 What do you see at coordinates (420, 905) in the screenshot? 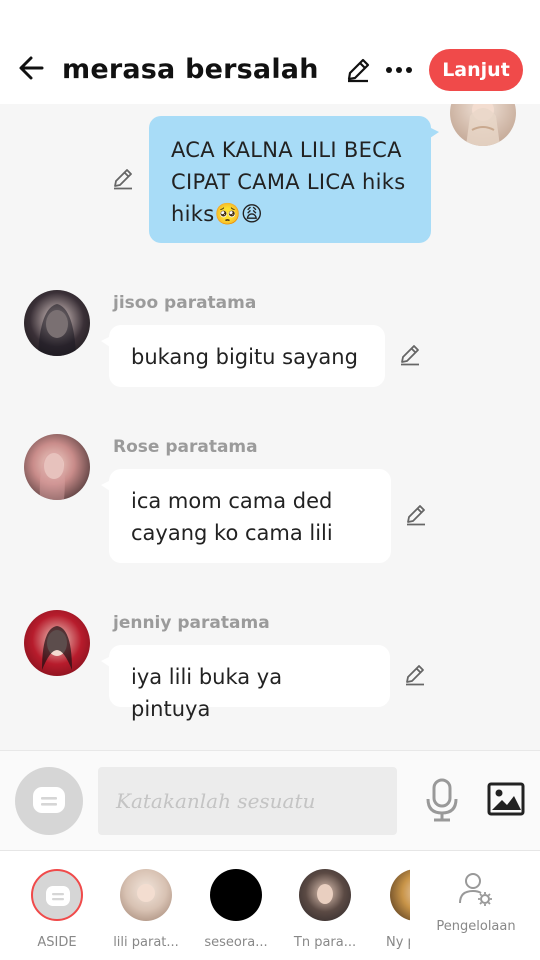
I see `scroll-fade` at bounding box center [420, 905].